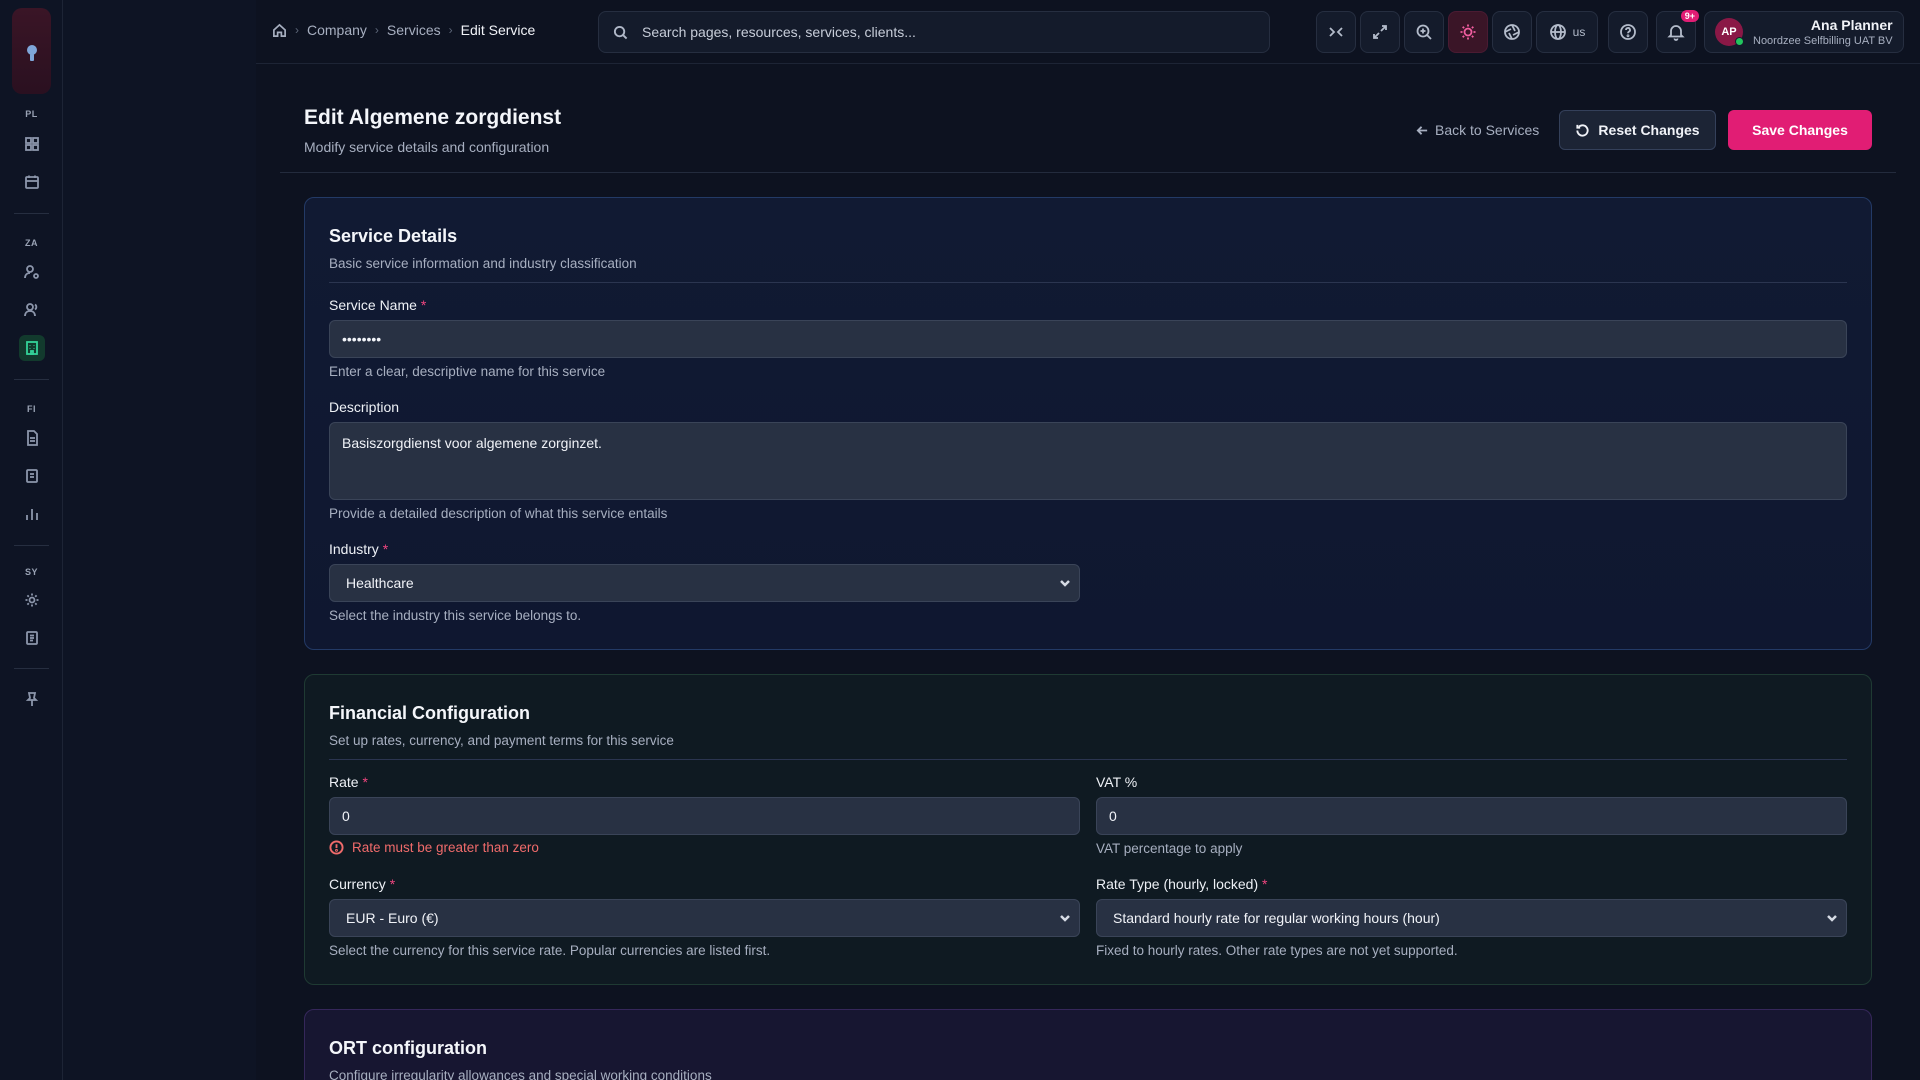 This screenshot has width=1920, height=1080. I want to click on pin-icon, so click(32, 699).